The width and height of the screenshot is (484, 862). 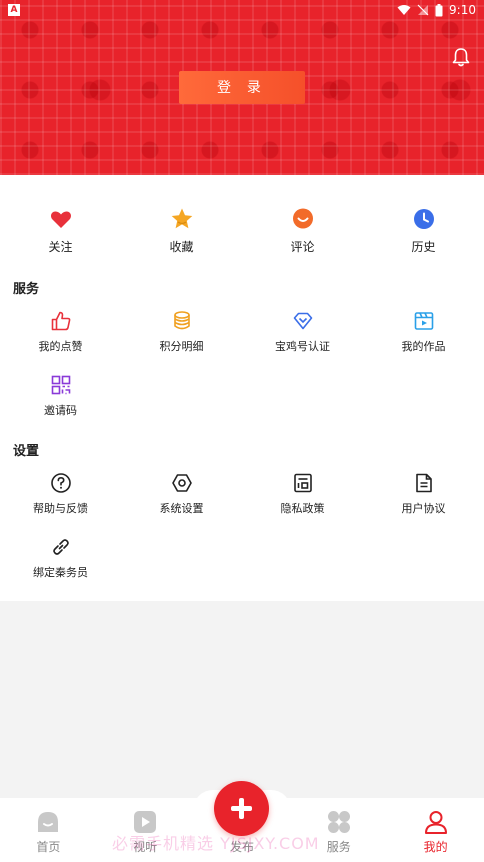 I want to click on bell-icon, so click(x=461, y=57).